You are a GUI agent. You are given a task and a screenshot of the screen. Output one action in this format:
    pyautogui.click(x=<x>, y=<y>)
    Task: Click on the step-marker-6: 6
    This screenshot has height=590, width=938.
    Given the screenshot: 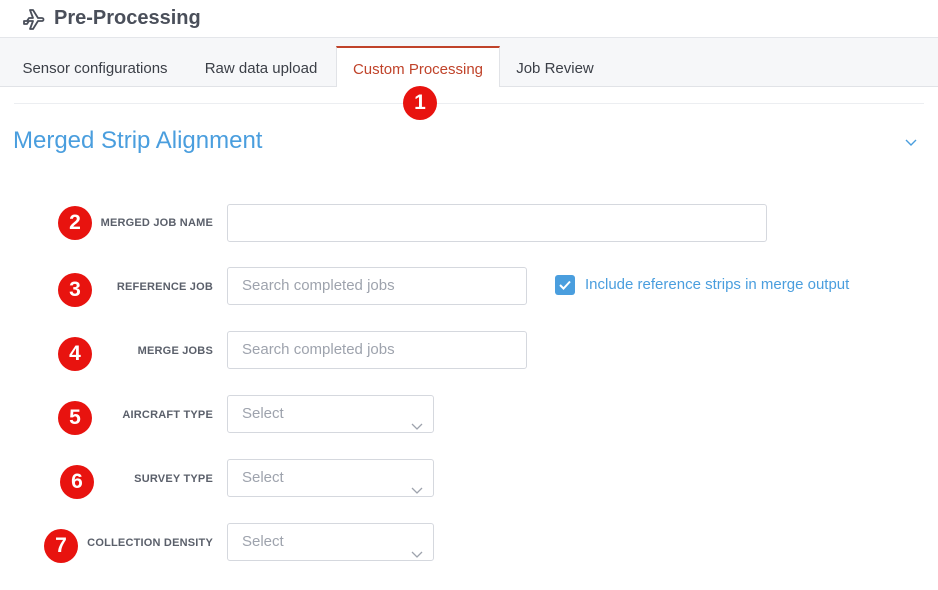 What is the action you would take?
    pyautogui.click(x=77, y=482)
    